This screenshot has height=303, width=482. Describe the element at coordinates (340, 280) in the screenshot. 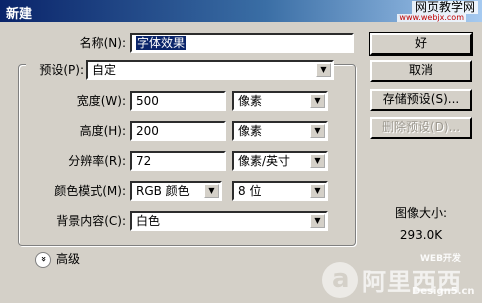

I see `watermark-logo: a` at that location.